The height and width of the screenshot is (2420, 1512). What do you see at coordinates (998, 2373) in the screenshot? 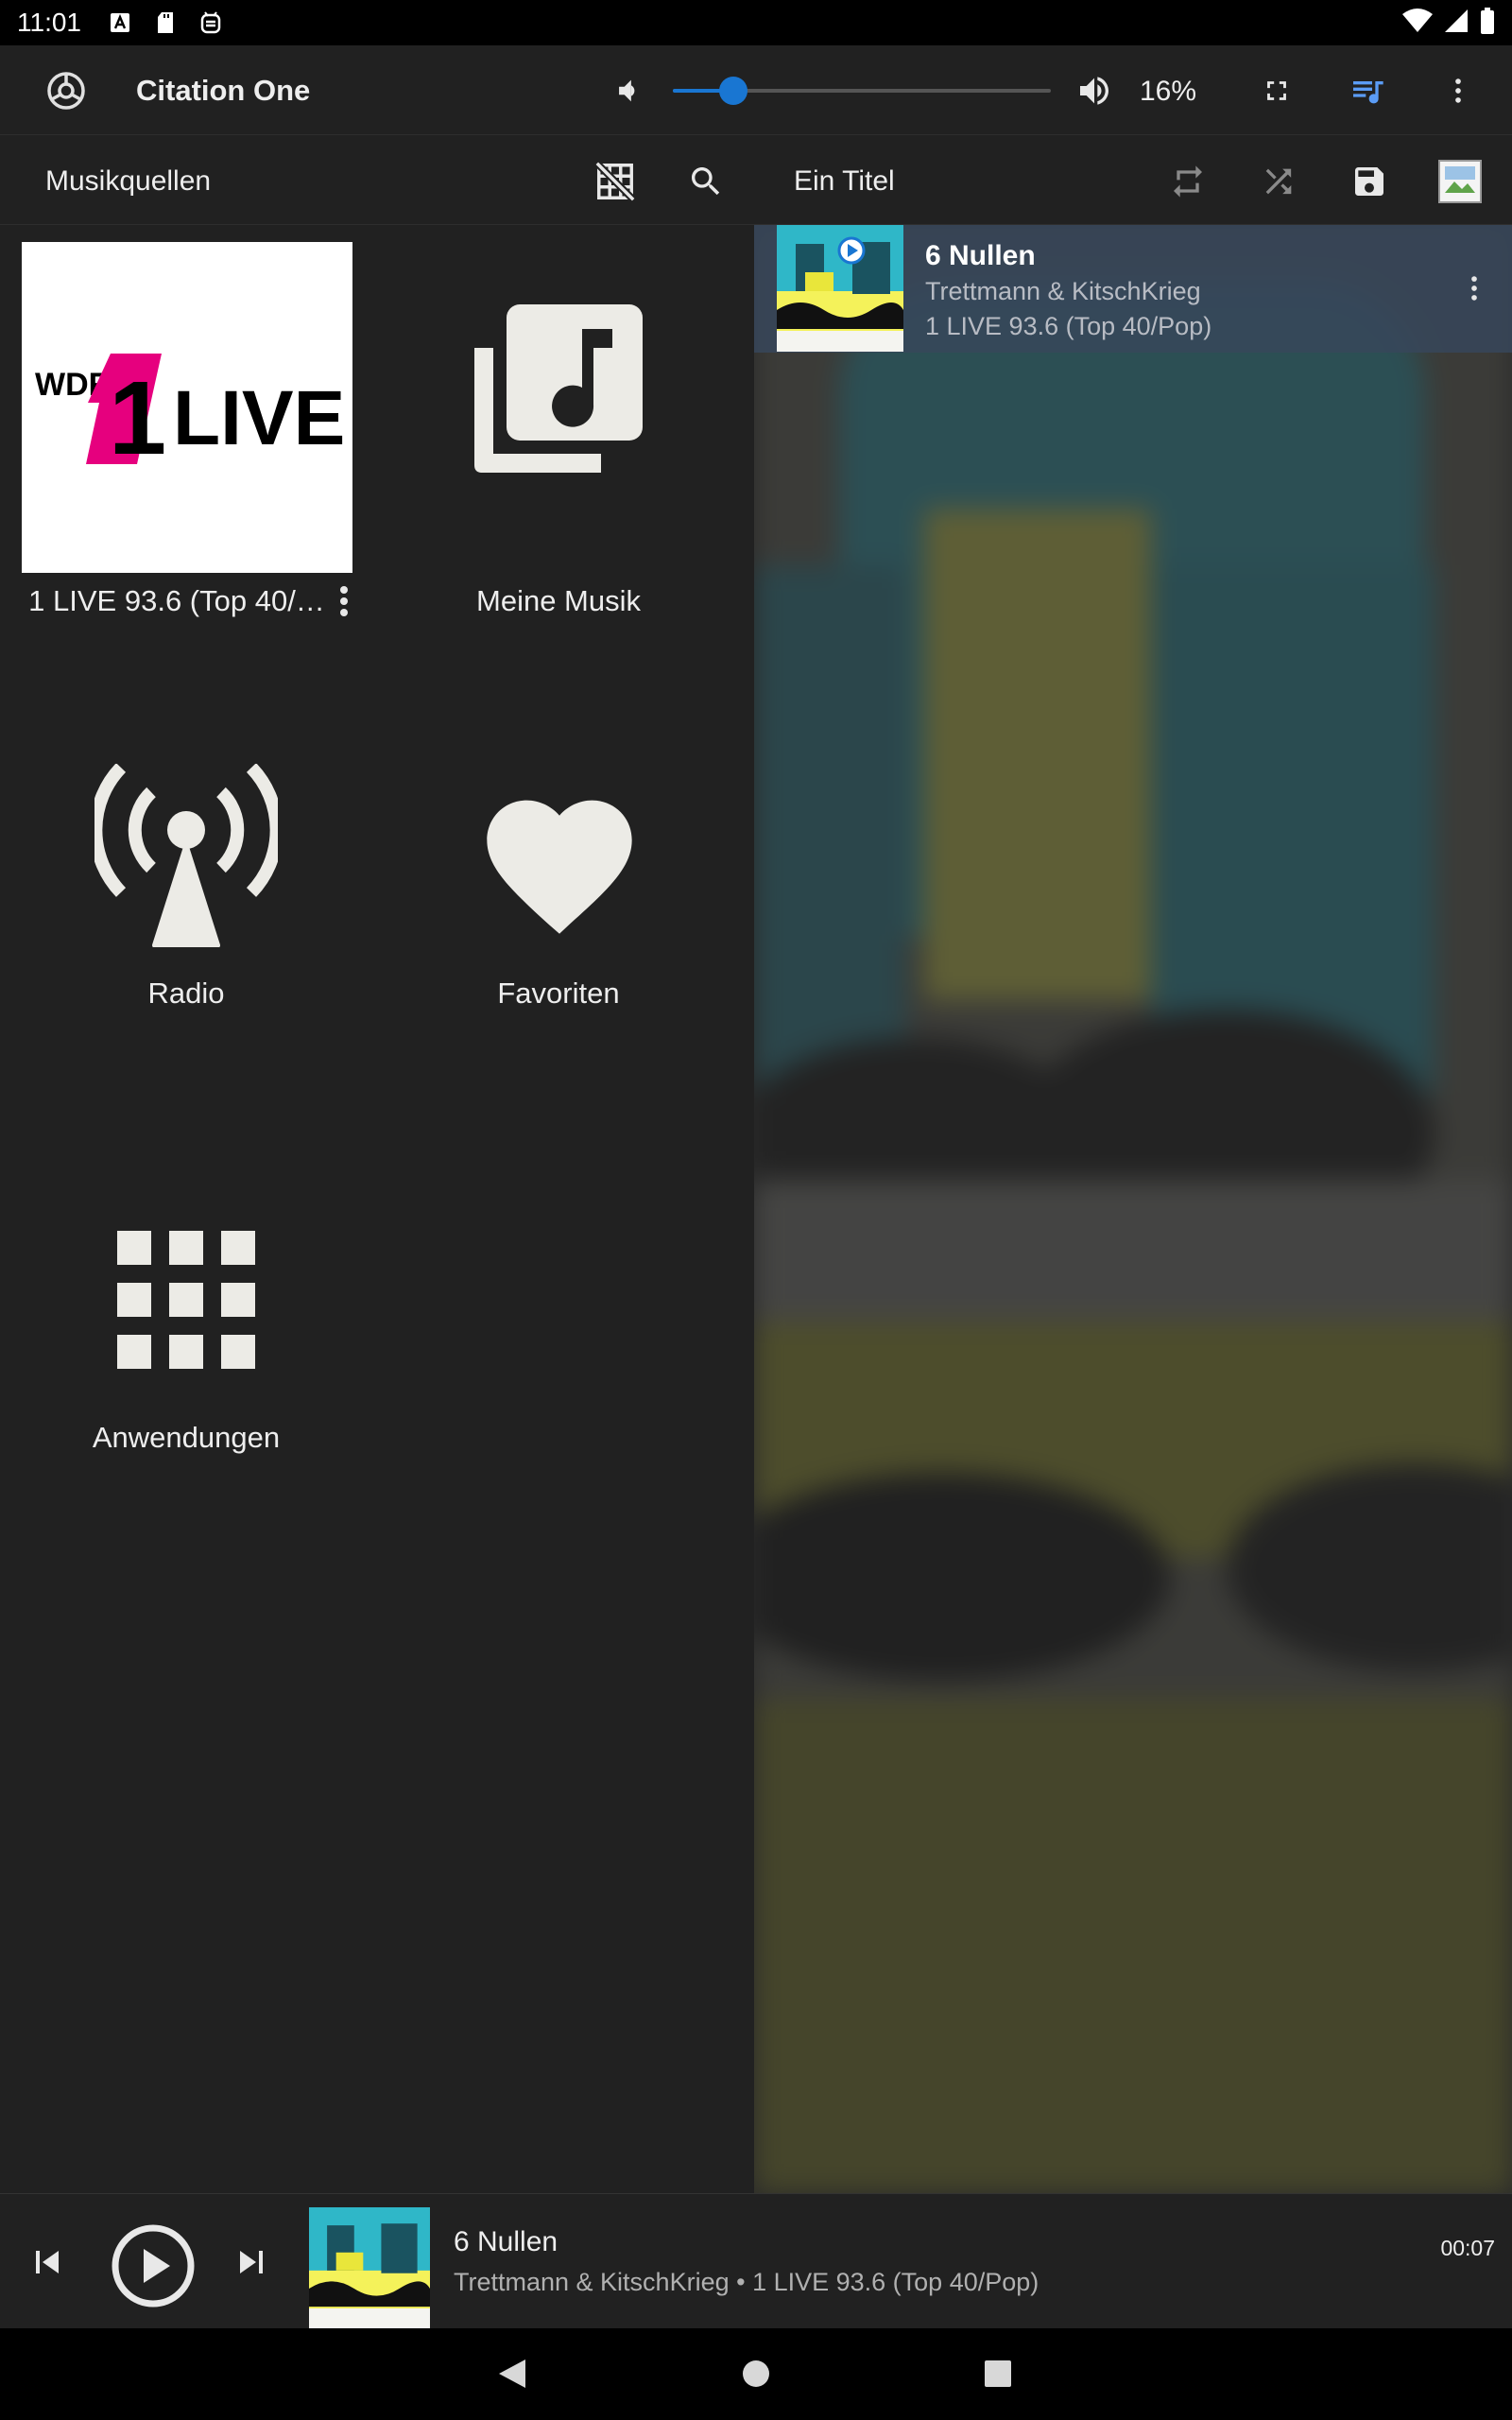
I see `recents-icon` at bounding box center [998, 2373].